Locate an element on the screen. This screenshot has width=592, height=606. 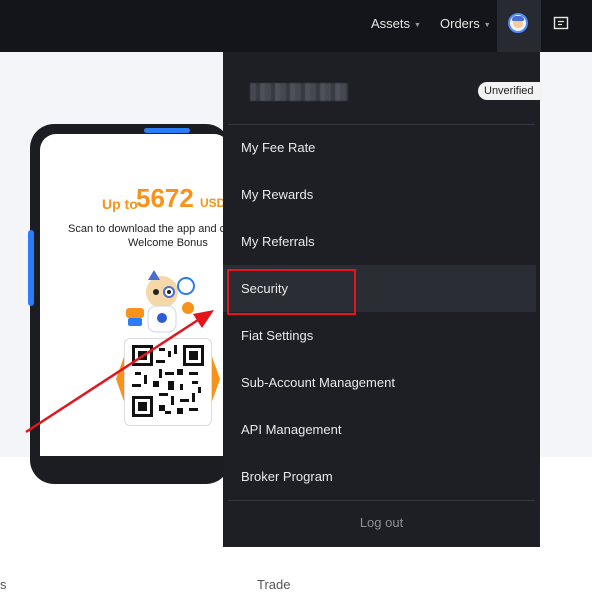
menu-item-sub-account-management: Sub-Account Management is located at coordinates (381, 382).